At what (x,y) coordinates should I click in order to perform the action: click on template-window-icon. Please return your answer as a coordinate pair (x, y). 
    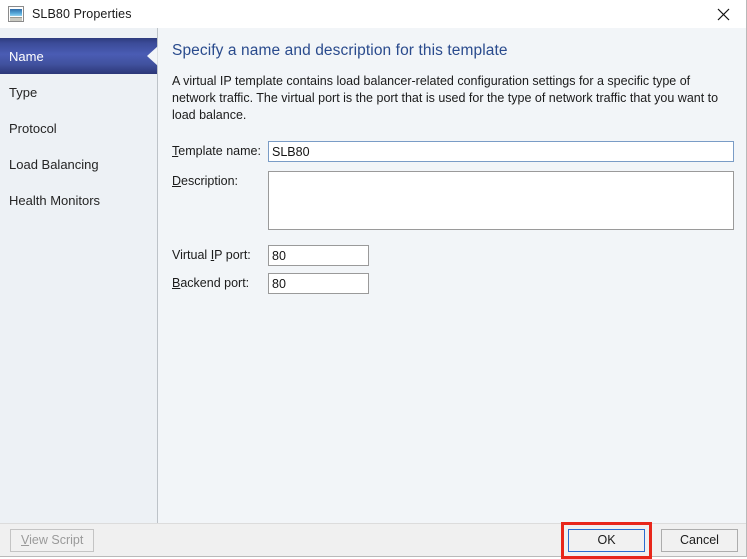
    Looking at the image, I should click on (16, 14).